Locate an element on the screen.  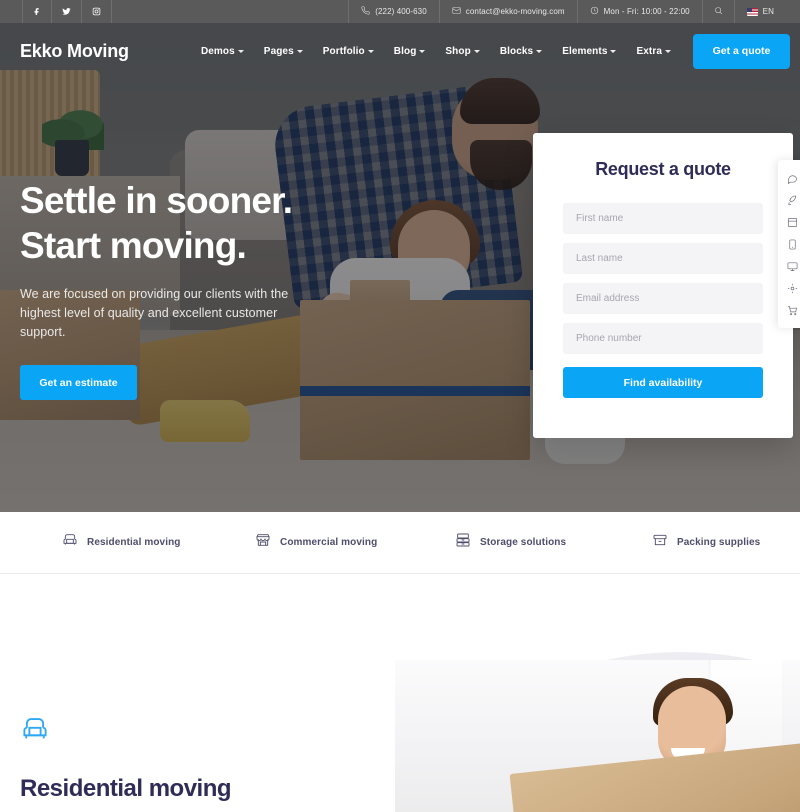
residential-moving-content: Residential moving is located at coordinates (126, 758).